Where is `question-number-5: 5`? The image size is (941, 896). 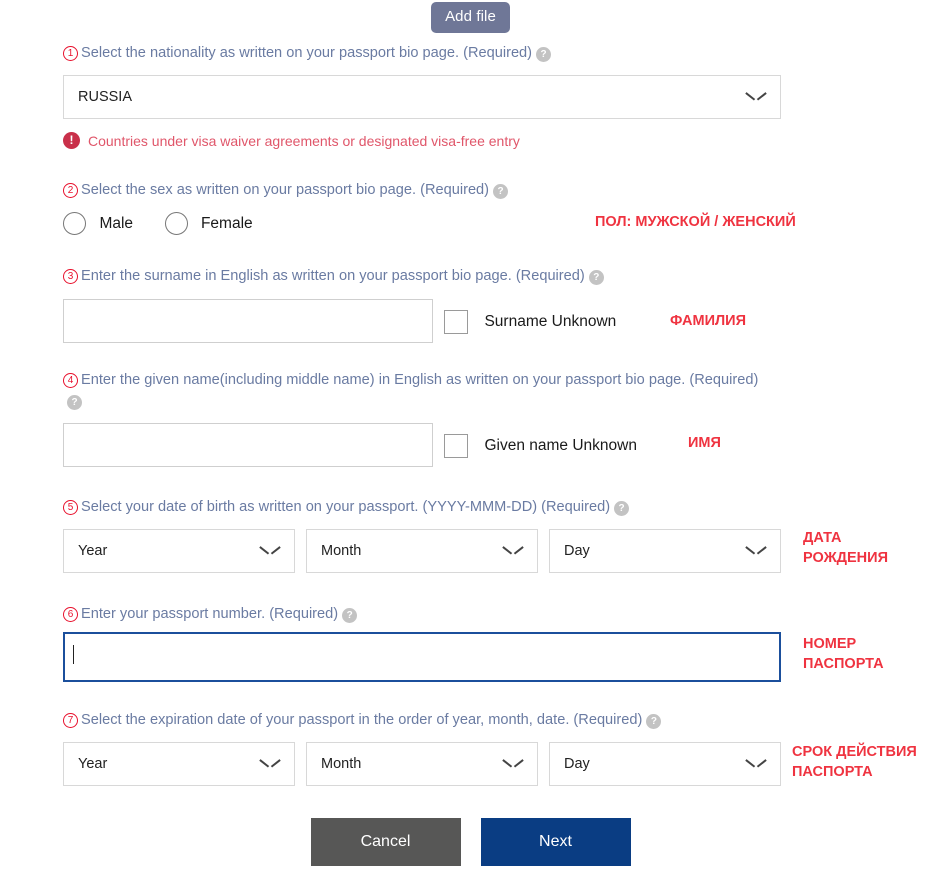 question-number-5: 5 is located at coordinates (70, 507).